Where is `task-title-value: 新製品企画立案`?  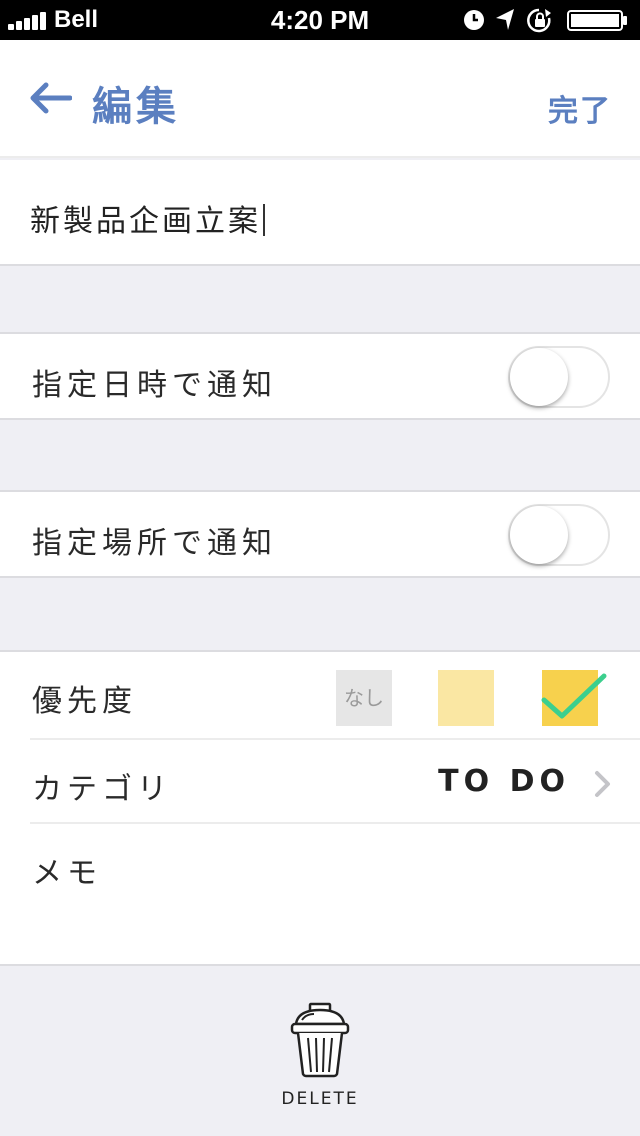
task-title-value: 新製品企画立案 is located at coordinates (145, 221).